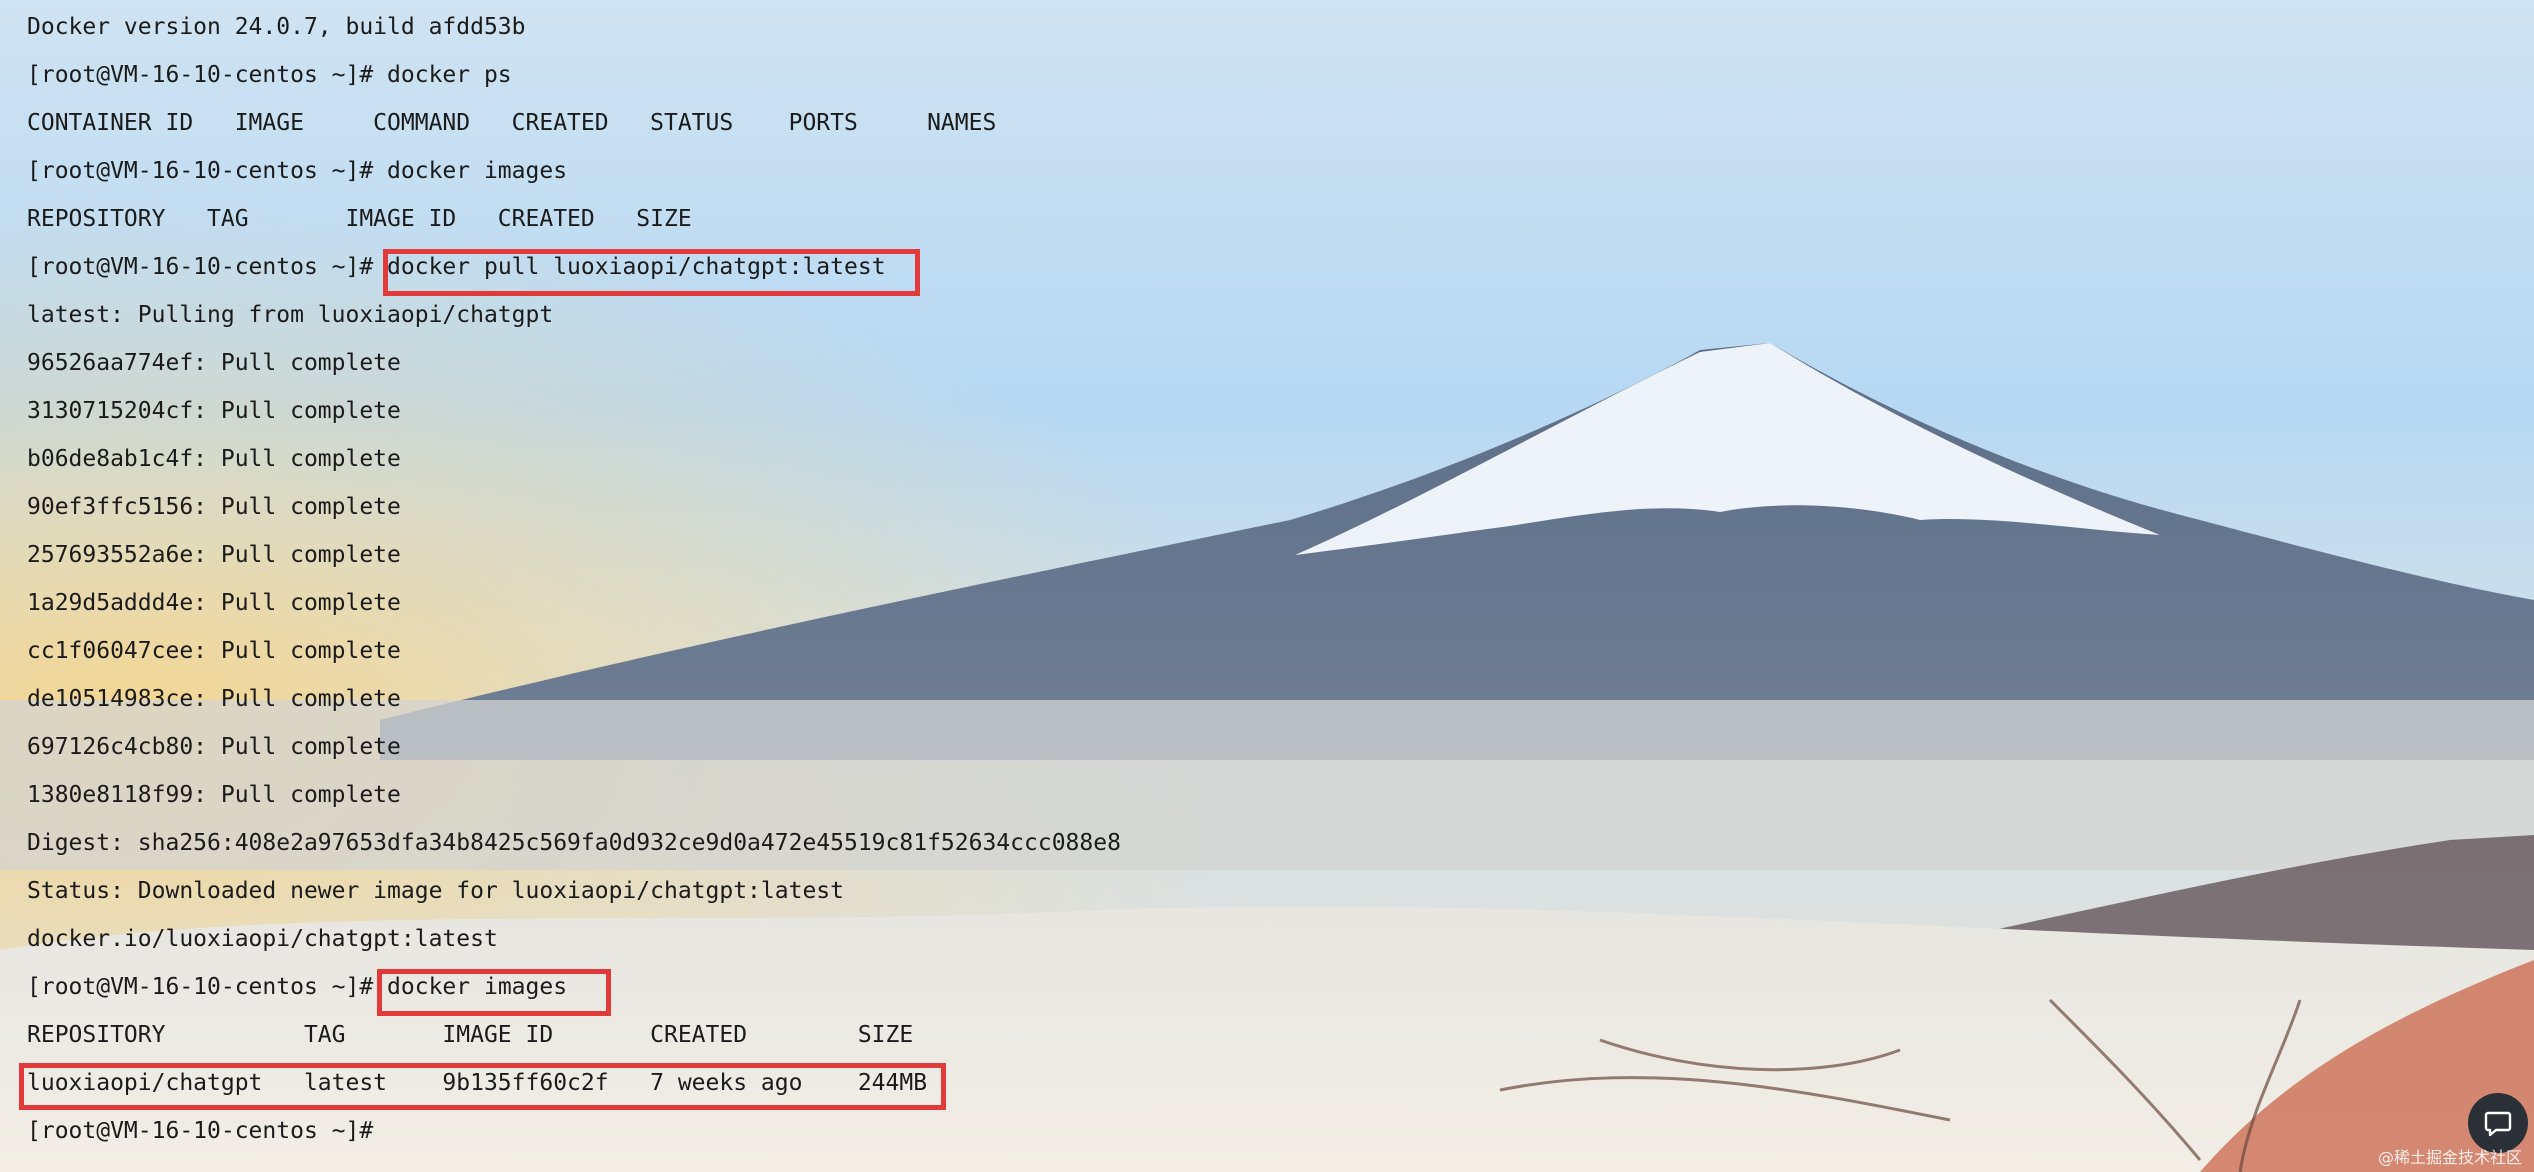  I want to click on layer-line: cc1f06047cee: Pull complete, so click(214, 651).